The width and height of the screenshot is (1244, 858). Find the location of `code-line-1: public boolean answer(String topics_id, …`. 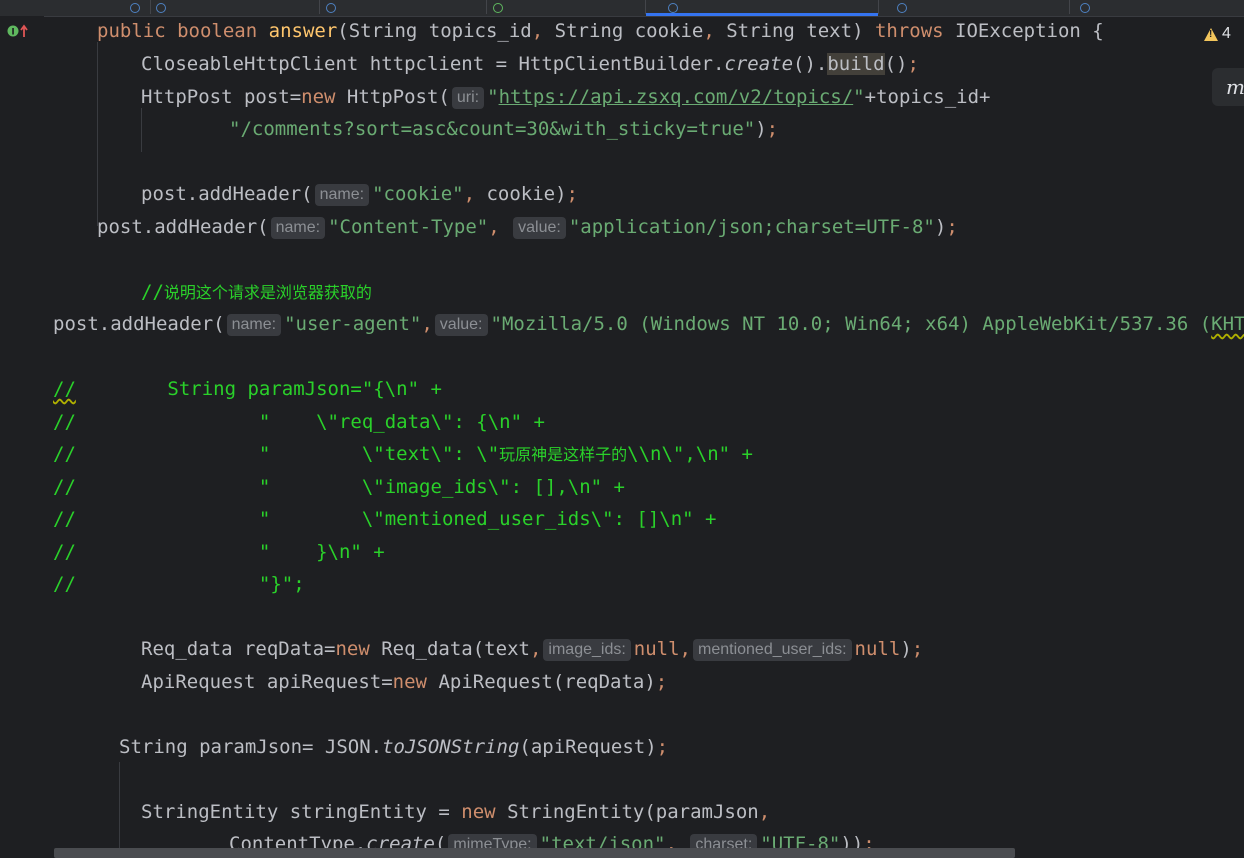

code-line-1: public boolean answer(String topics_id, … is located at coordinates (600, 31).